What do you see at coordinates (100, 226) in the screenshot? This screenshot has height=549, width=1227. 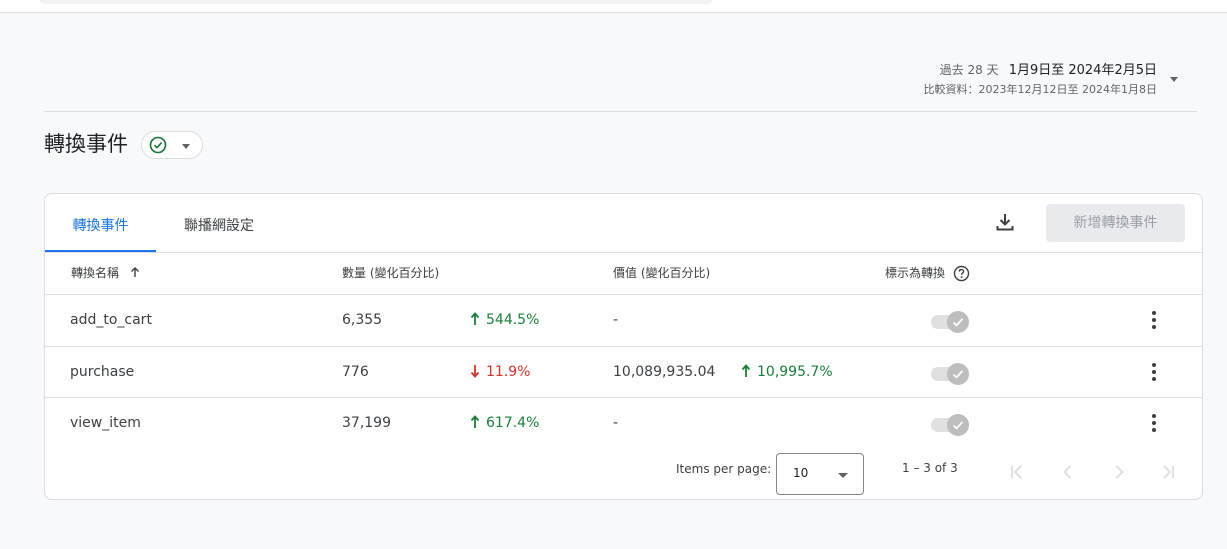 I see `tab-label: 轉換事件` at bounding box center [100, 226].